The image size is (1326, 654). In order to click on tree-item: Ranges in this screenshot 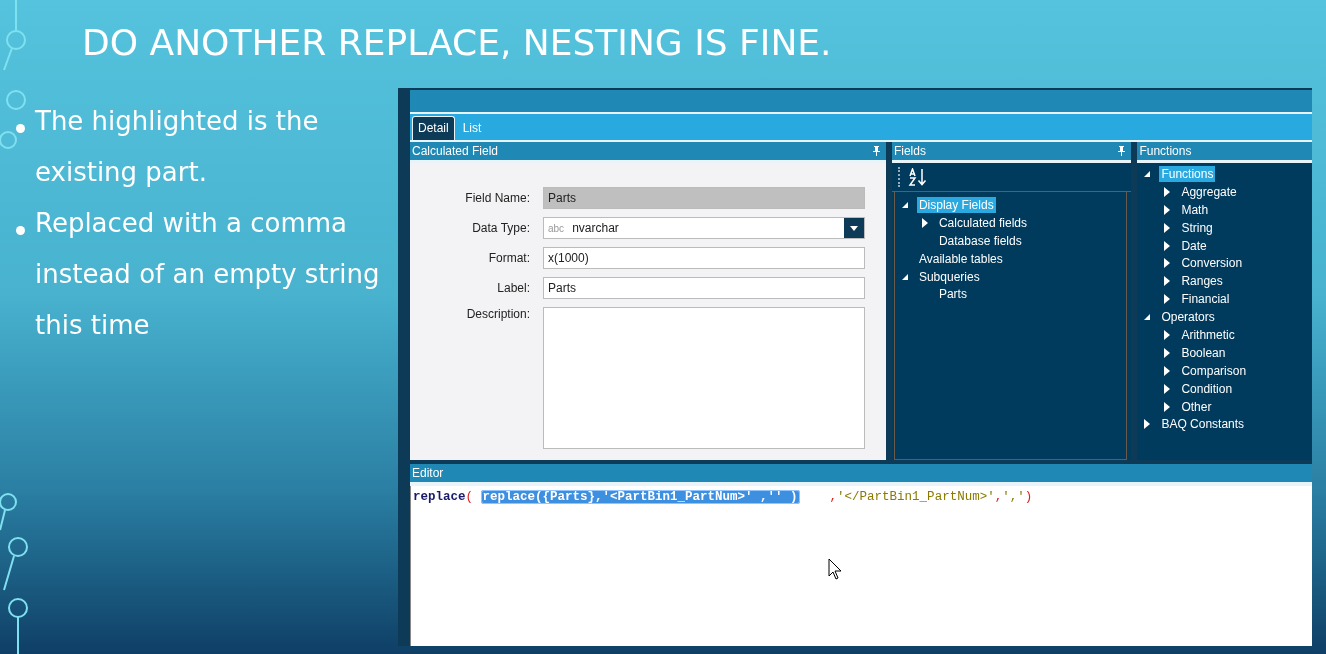, I will do `click(1202, 281)`.